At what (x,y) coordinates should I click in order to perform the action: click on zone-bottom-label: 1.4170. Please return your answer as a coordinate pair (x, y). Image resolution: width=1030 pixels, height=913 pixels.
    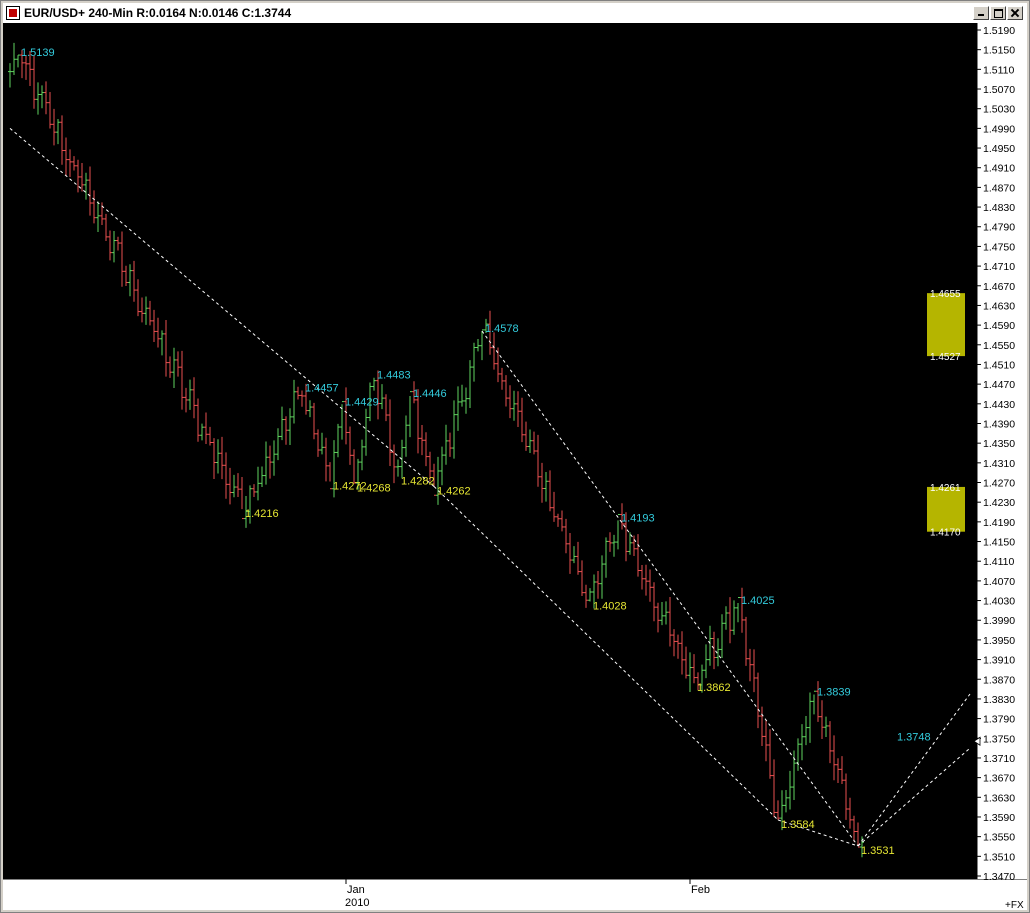
    Looking at the image, I should click on (945, 533).